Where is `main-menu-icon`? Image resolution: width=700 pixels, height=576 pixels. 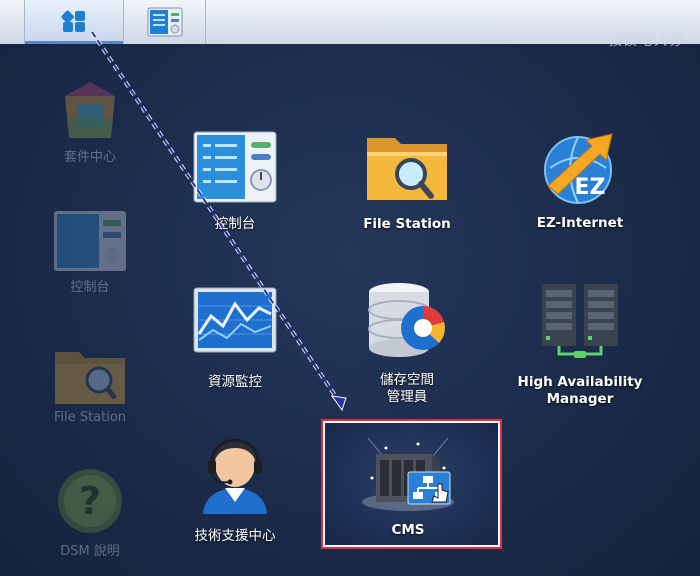 main-menu-icon is located at coordinates (73, 21).